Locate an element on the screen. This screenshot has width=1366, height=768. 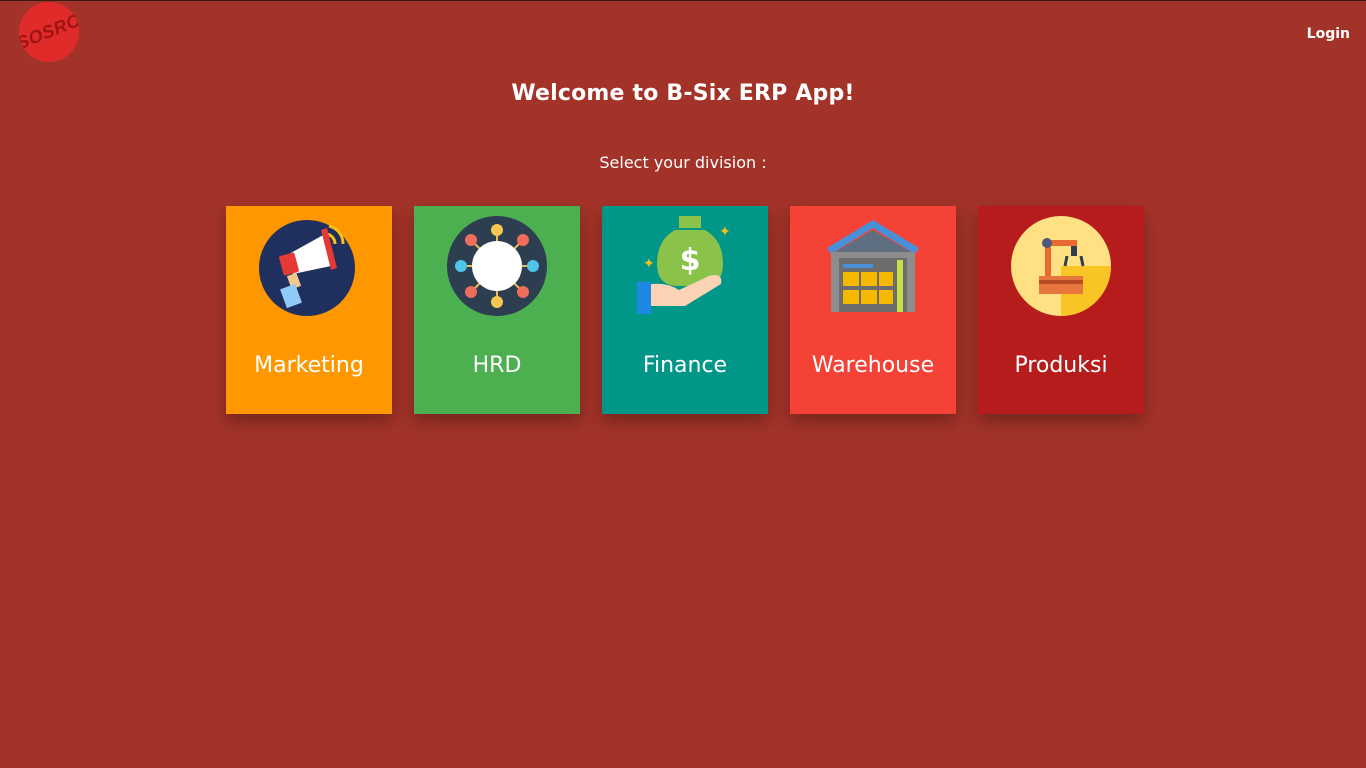
page-title: Welcome to B-Six ERP App! is located at coordinates (683, 93).